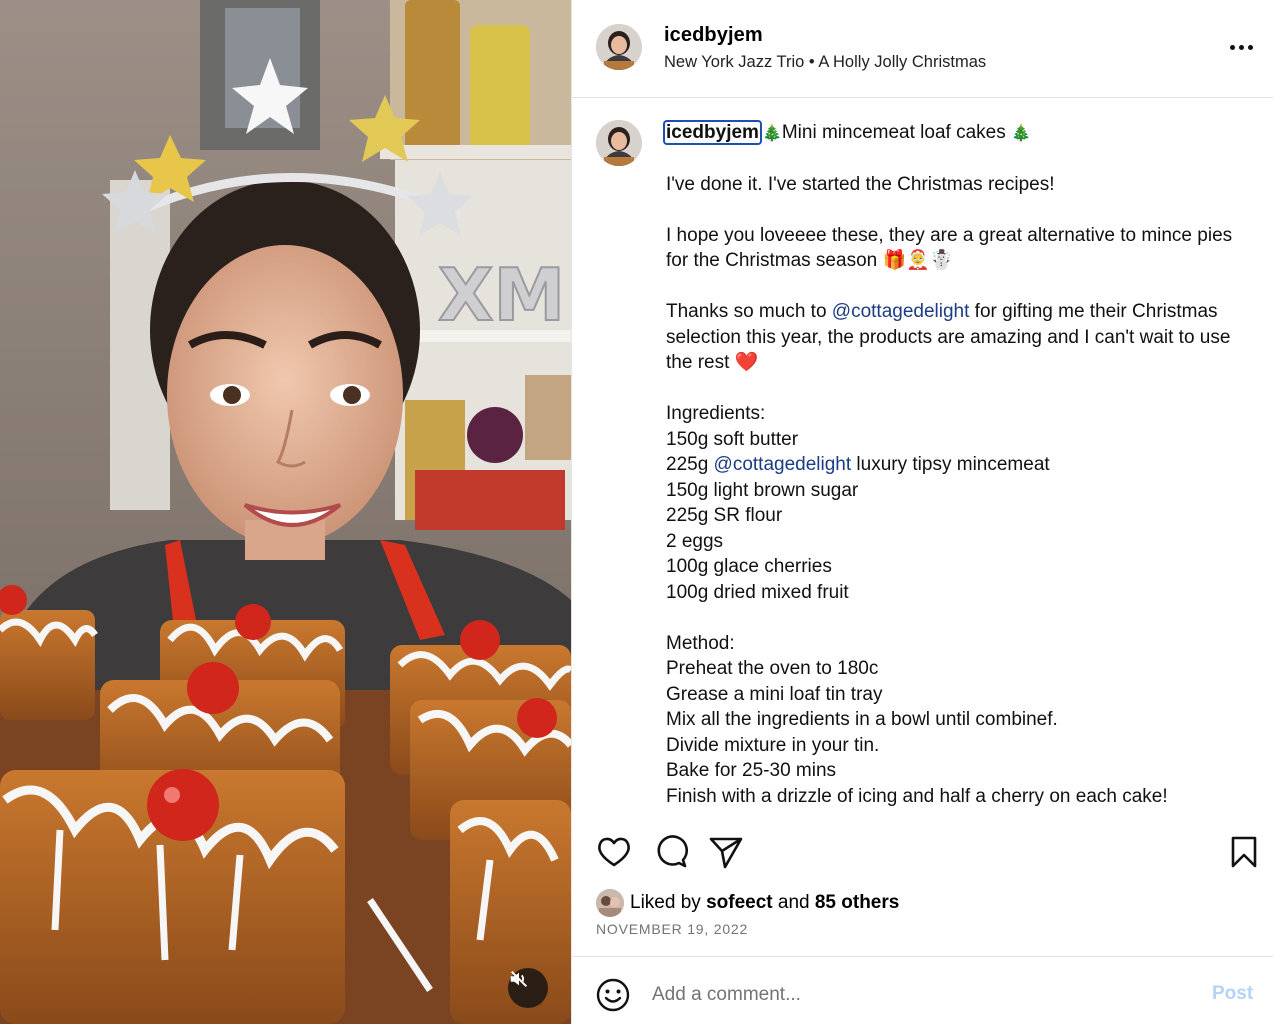 The width and height of the screenshot is (1273, 1024). Describe the element at coordinates (772, 668) in the screenshot. I see `method-step: Preheat the oven to 180c` at that location.